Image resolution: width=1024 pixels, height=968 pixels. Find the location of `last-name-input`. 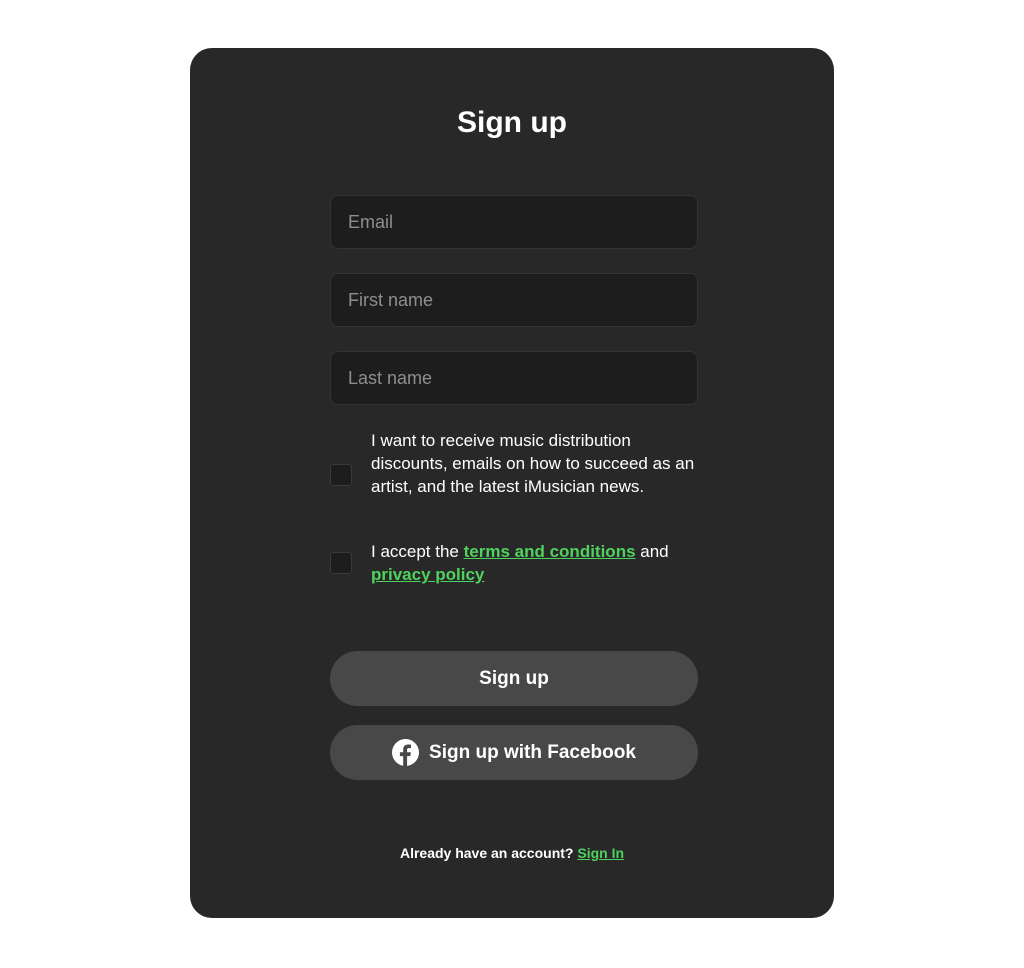

last-name-input is located at coordinates (514, 378).